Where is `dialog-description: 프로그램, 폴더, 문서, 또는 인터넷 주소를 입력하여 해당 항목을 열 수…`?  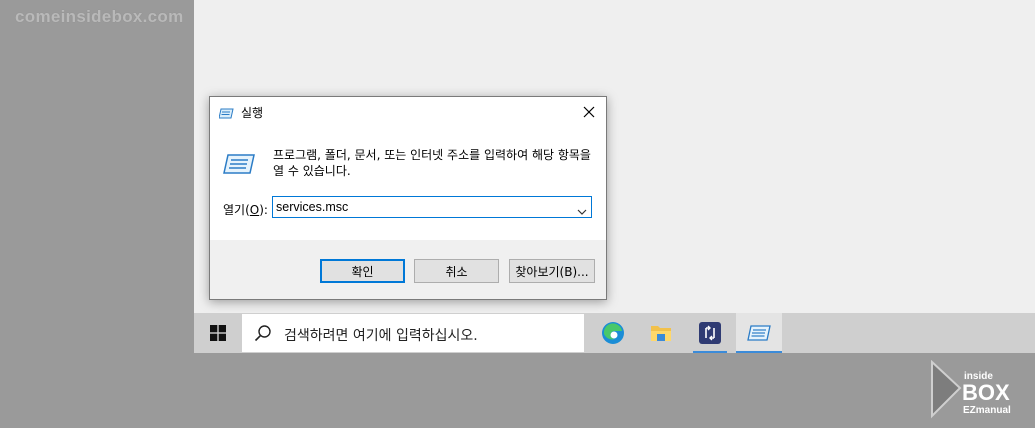 dialog-description: 프로그램, 폴더, 문서, 또는 인터넷 주소를 입력하여 해당 항목을 열 수… is located at coordinates (432, 163).